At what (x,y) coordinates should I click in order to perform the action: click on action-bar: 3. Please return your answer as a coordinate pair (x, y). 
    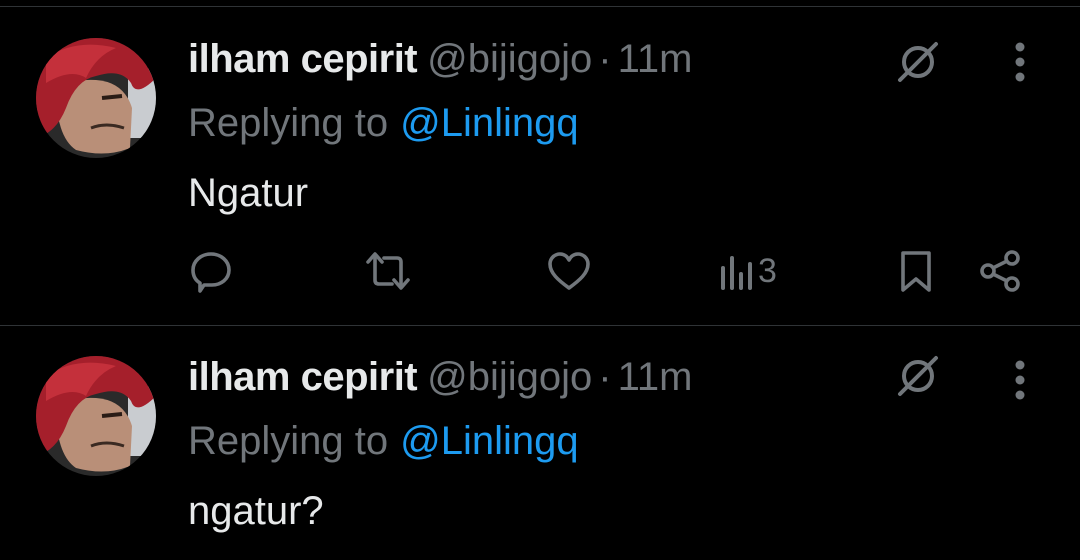
    Looking at the image, I should click on (540, 271).